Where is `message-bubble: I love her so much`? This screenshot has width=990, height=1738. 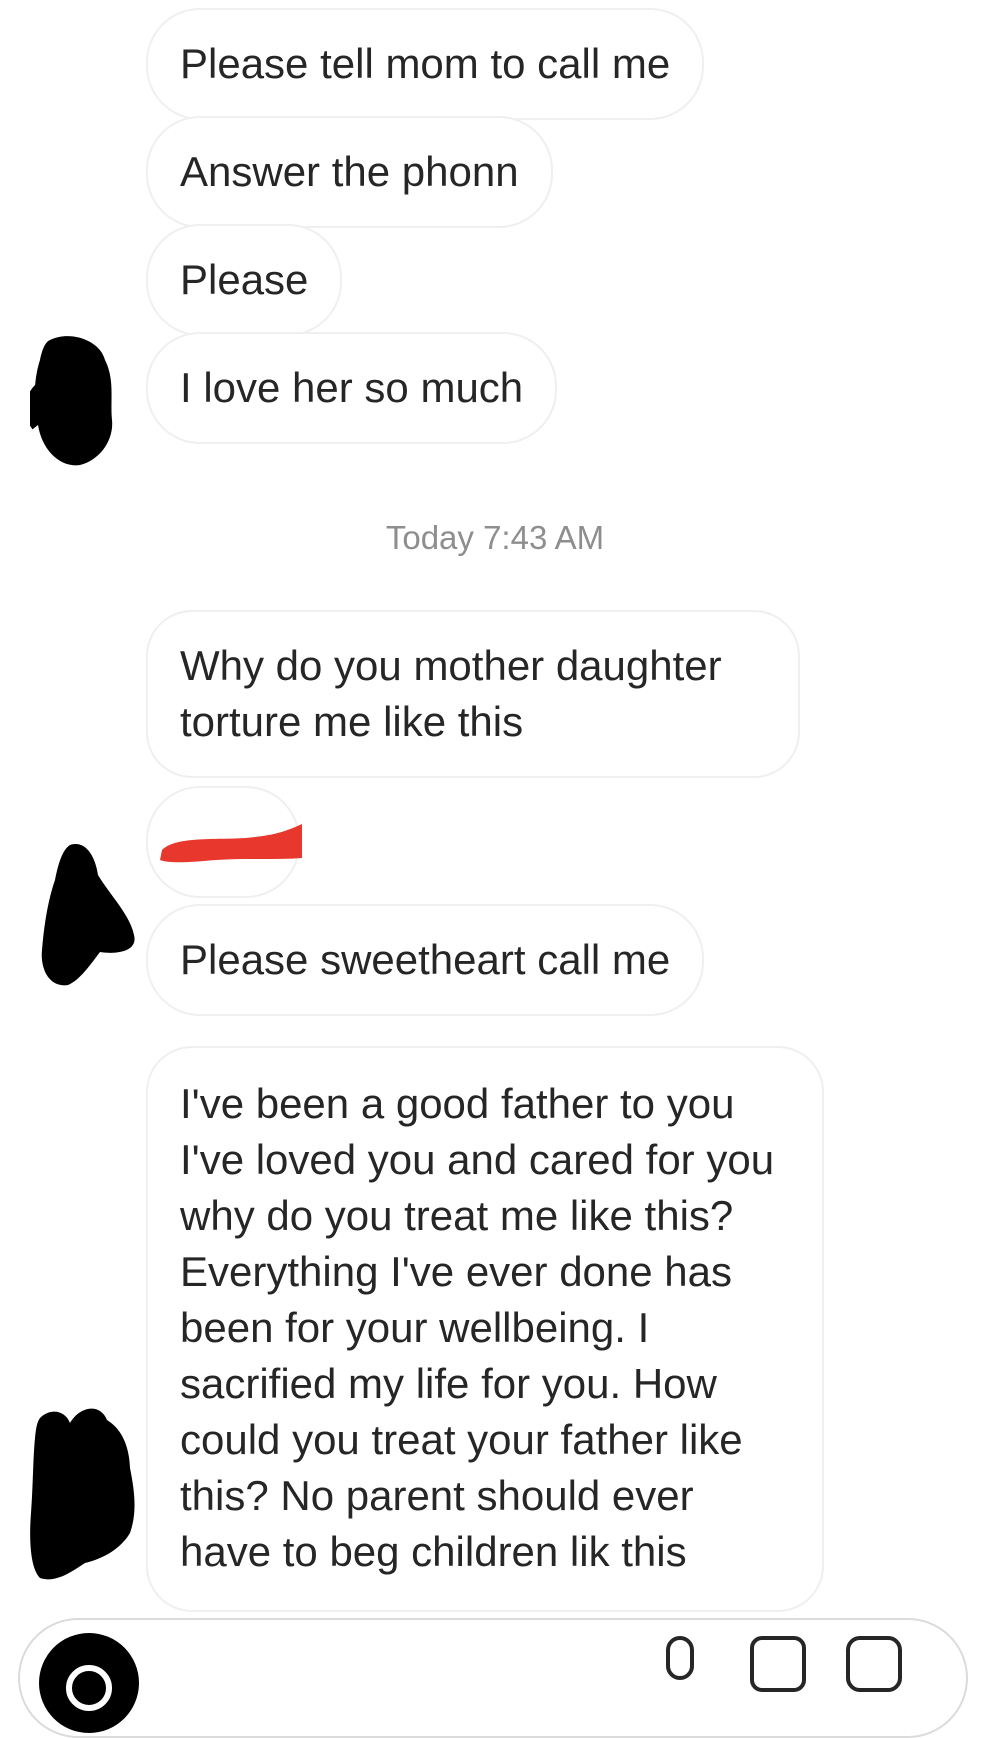
message-bubble: I love her so much is located at coordinates (352, 388).